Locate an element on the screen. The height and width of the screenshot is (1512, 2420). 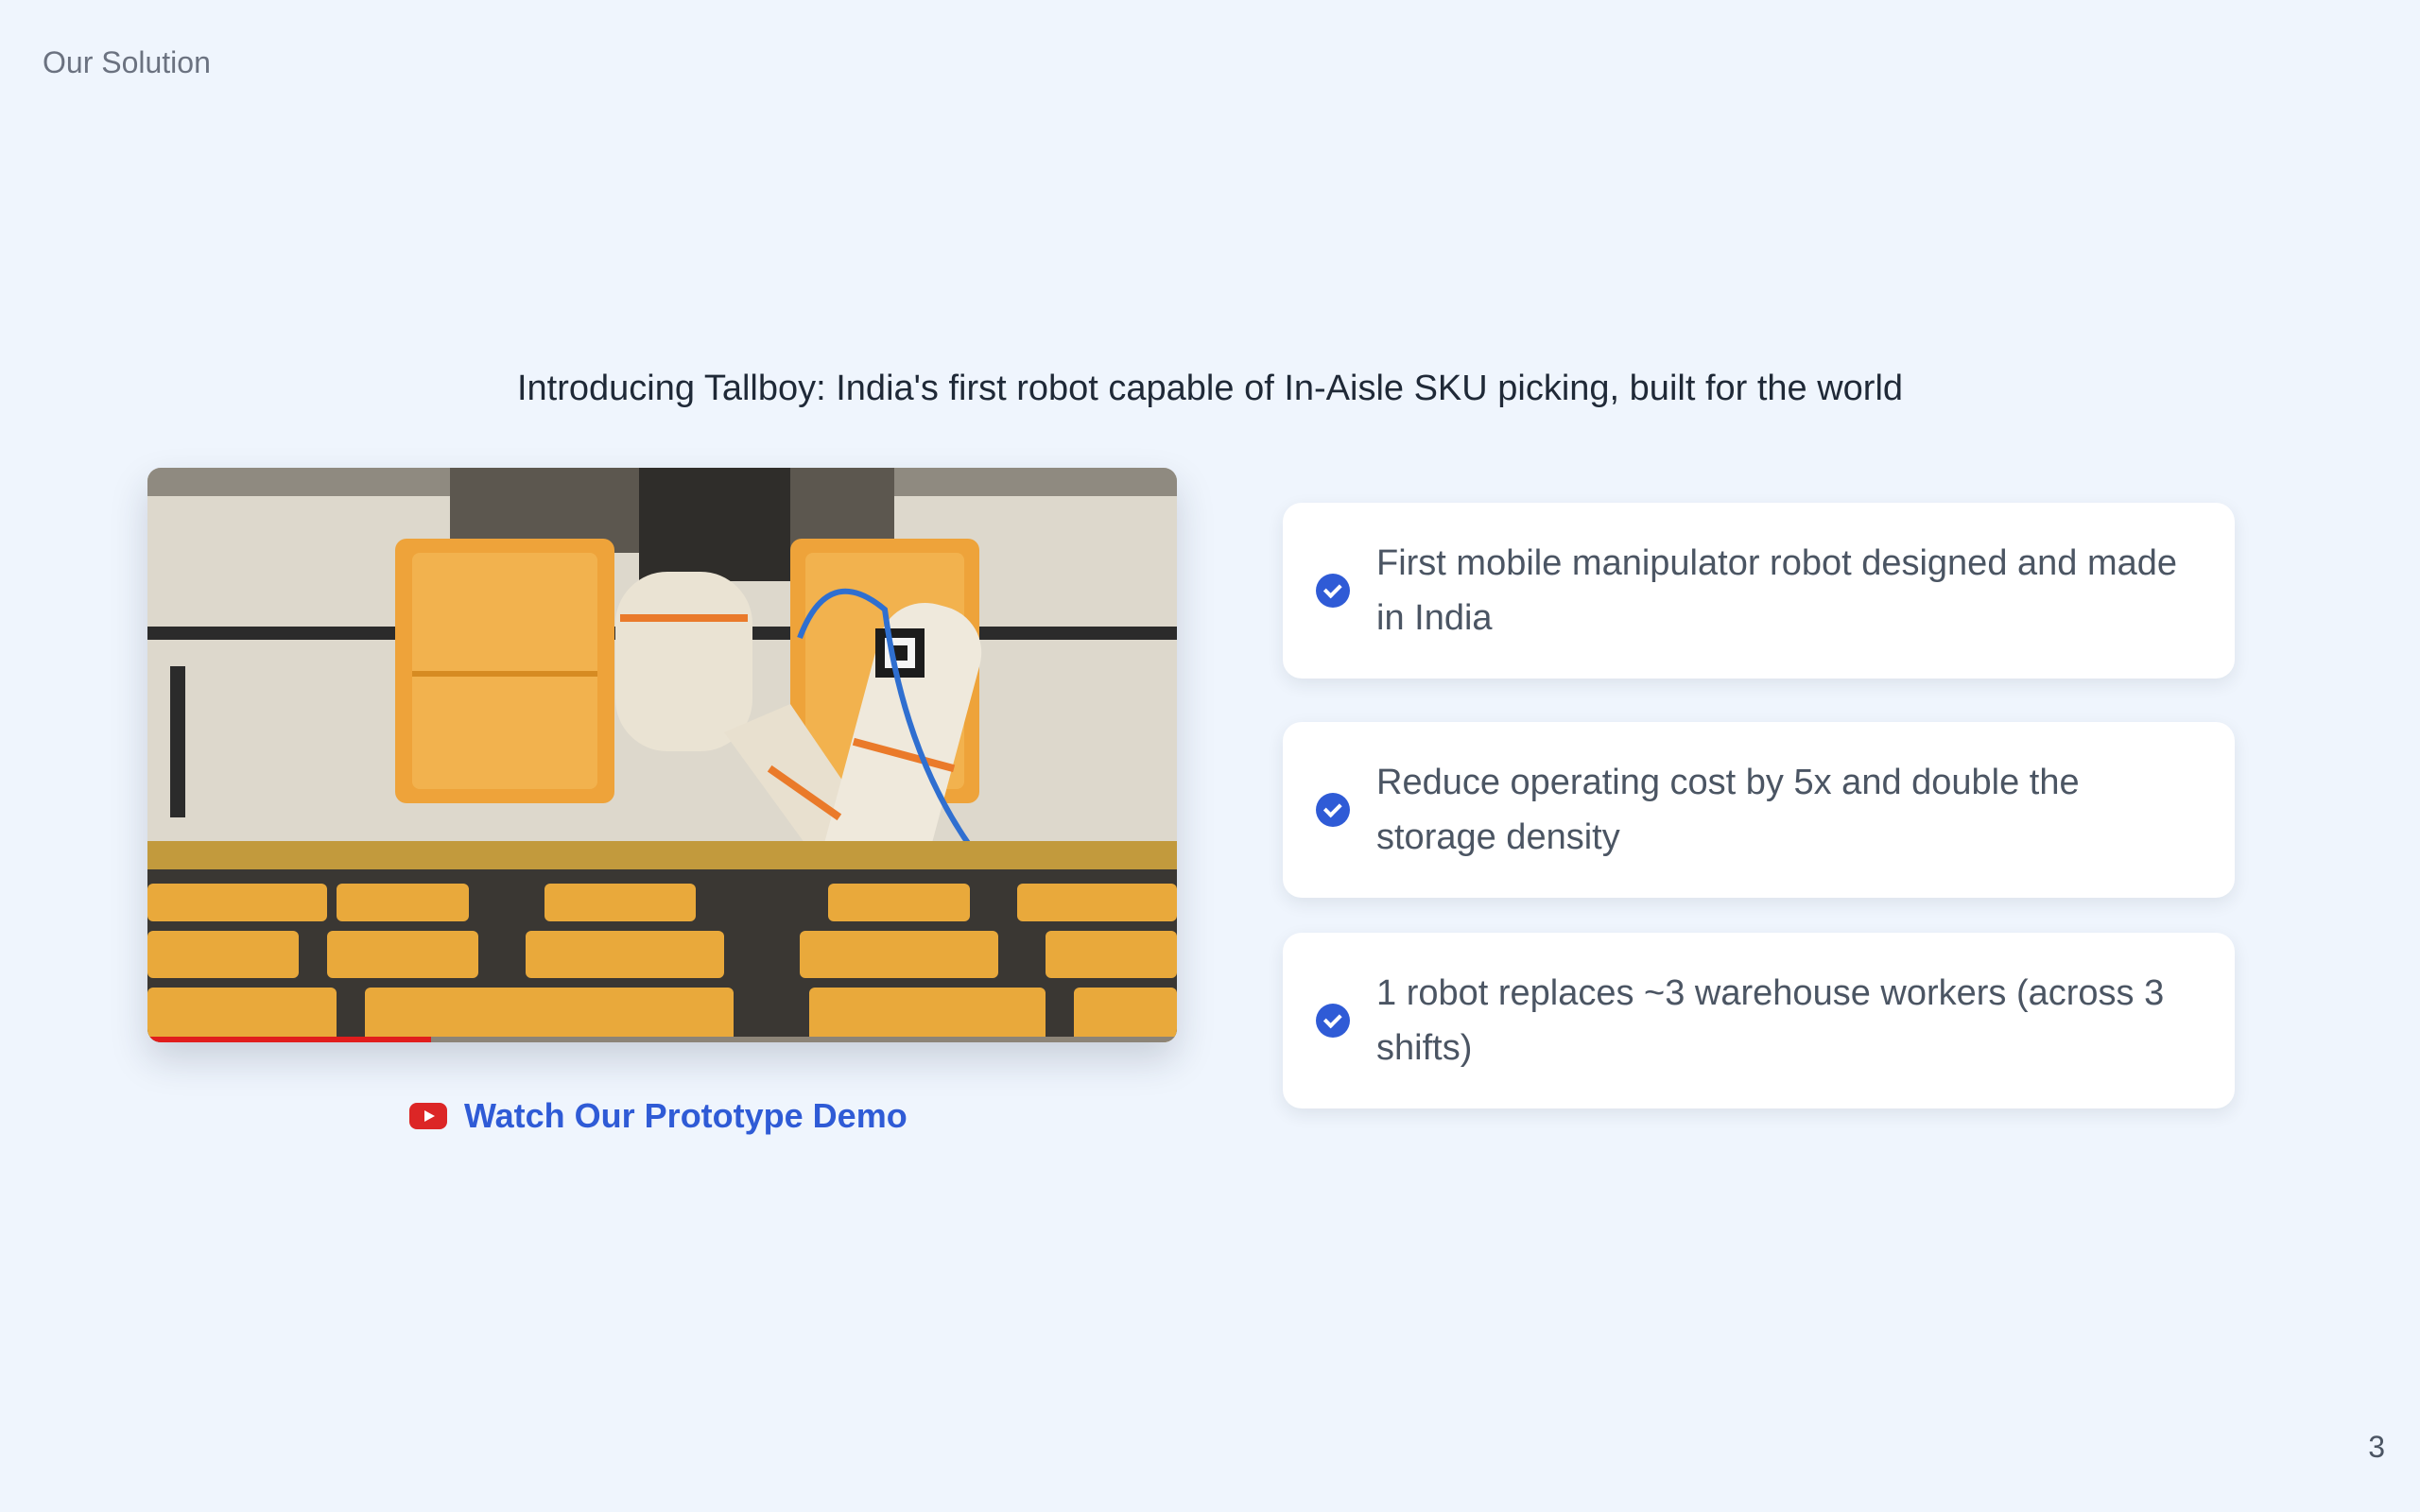
youtube-icon is located at coordinates (428, 1116).